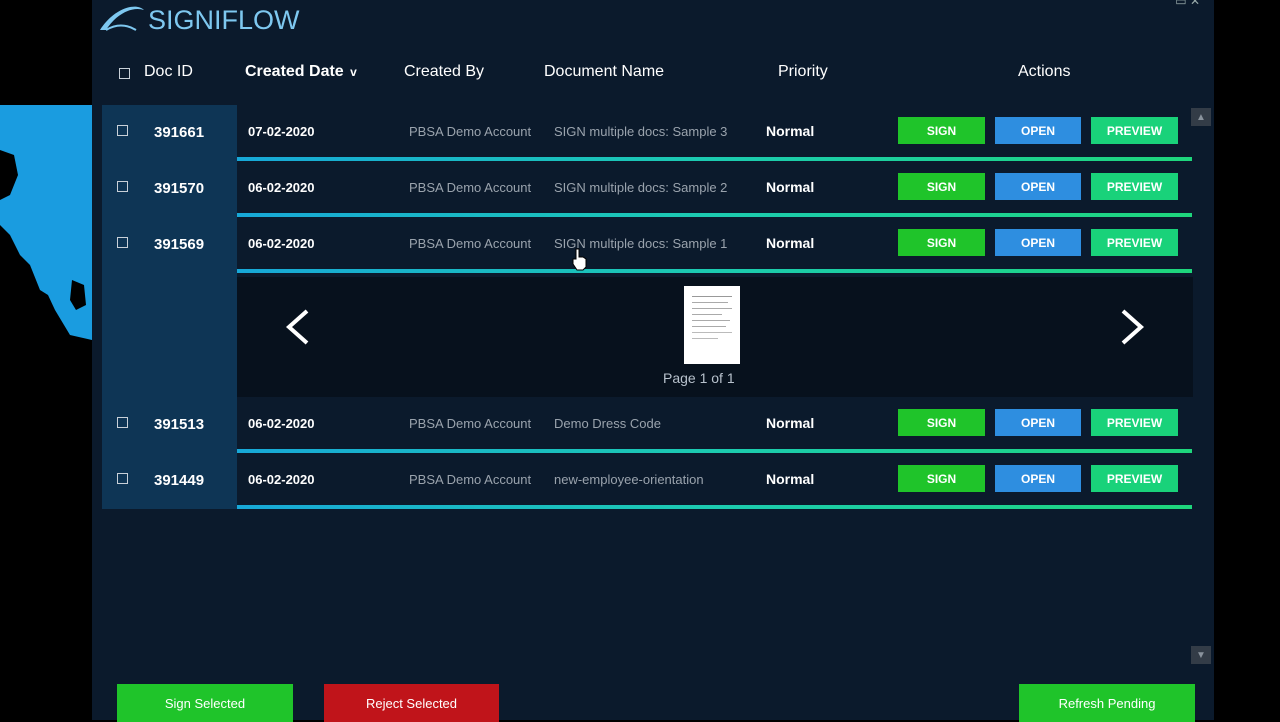 The width and height of the screenshot is (1280, 722). I want to click on created-date: 07-02-2020, so click(281, 131).